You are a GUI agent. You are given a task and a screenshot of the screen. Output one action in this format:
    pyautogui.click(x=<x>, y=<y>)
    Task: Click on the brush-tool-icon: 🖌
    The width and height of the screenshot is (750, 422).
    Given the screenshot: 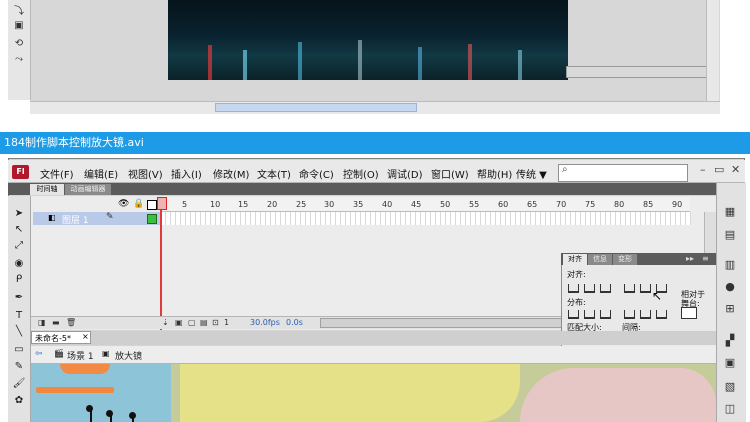 What is the action you would take?
    pyautogui.click(x=19, y=385)
    